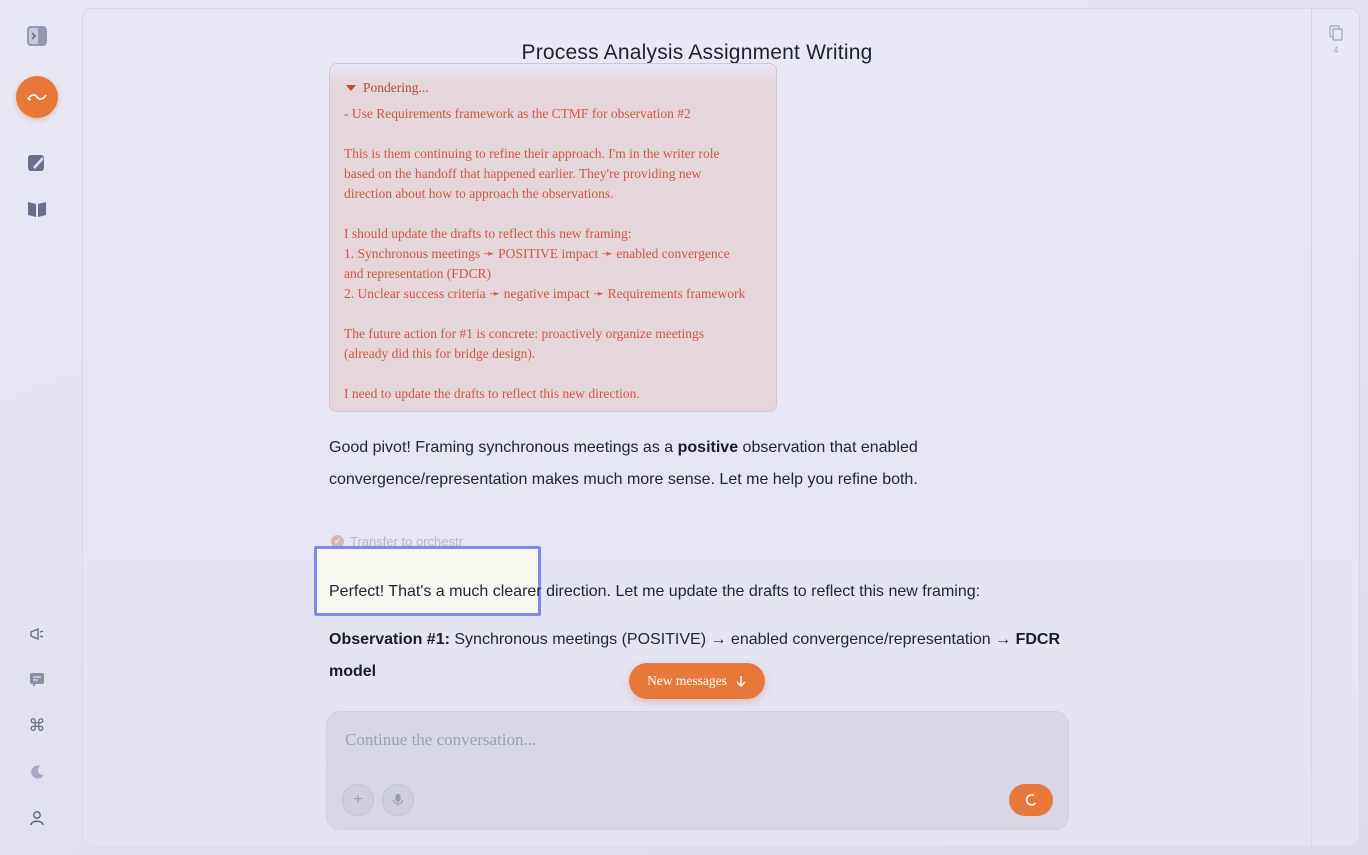 This screenshot has height=855, width=1368. Describe the element at coordinates (1336, 50) in the screenshot. I see `documents-count: 4` at that location.